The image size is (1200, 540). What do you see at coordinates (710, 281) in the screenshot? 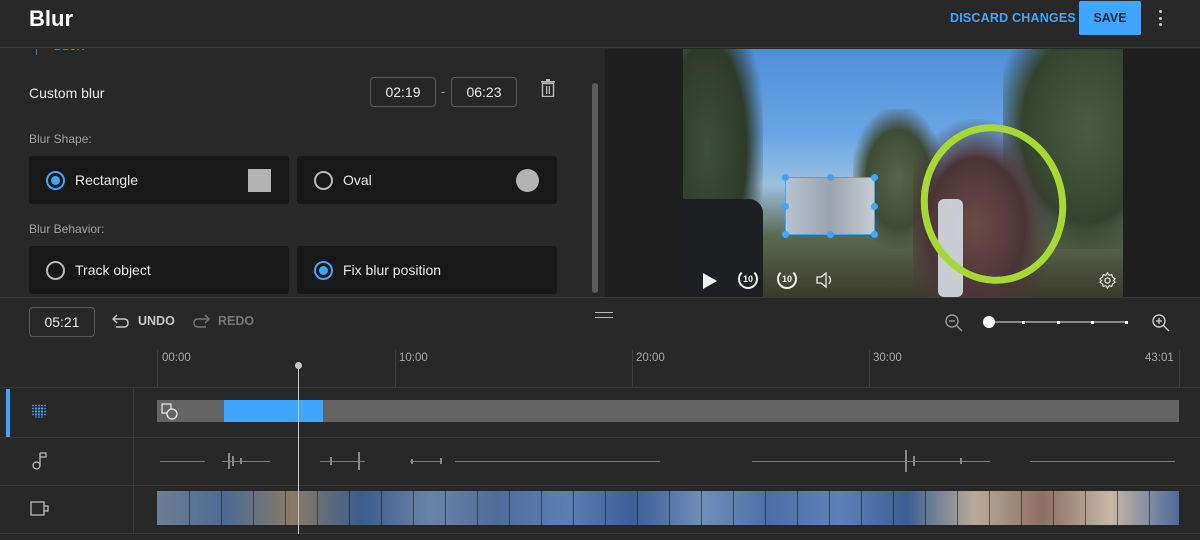
I see `play-icon` at bounding box center [710, 281].